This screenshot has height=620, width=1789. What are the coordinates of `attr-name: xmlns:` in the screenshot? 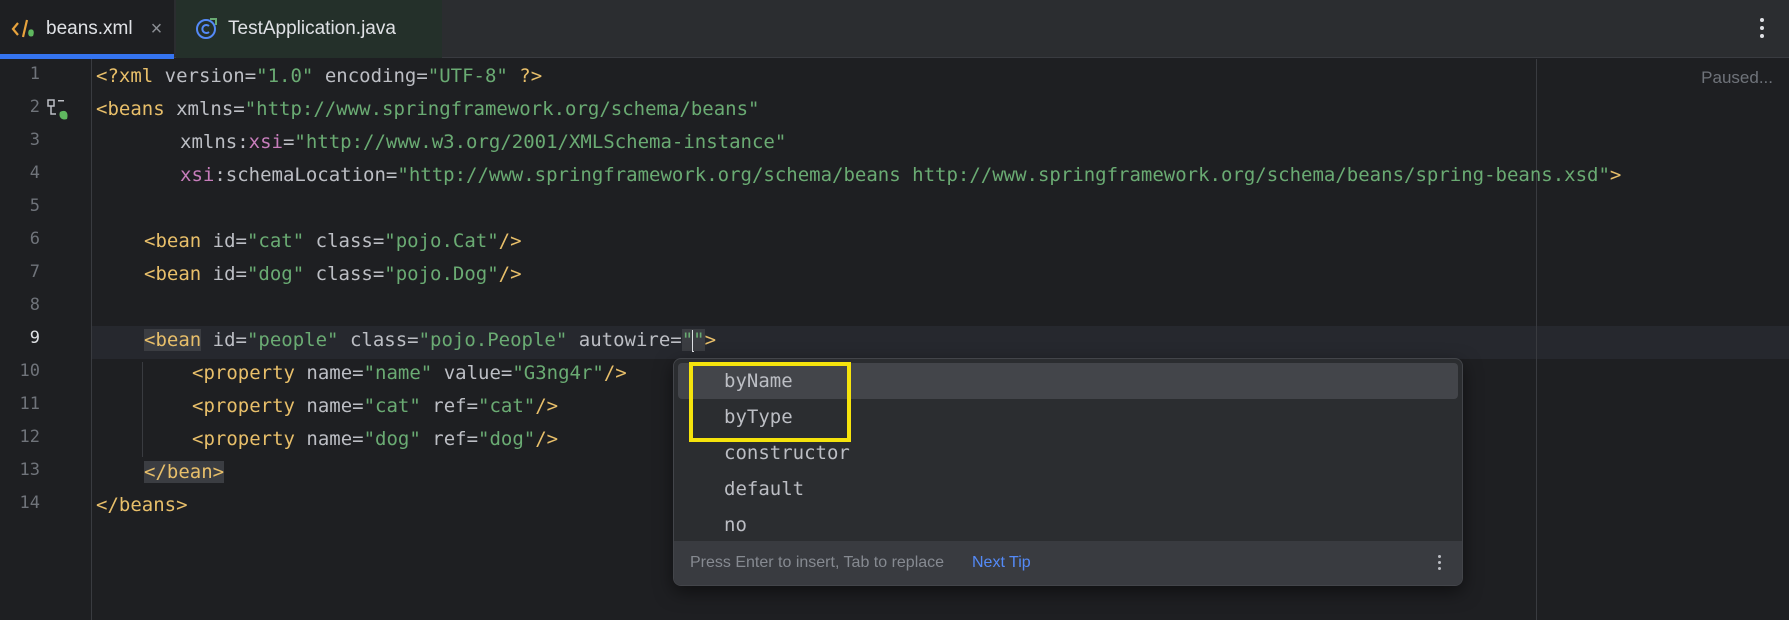 It's located at (214, 142).